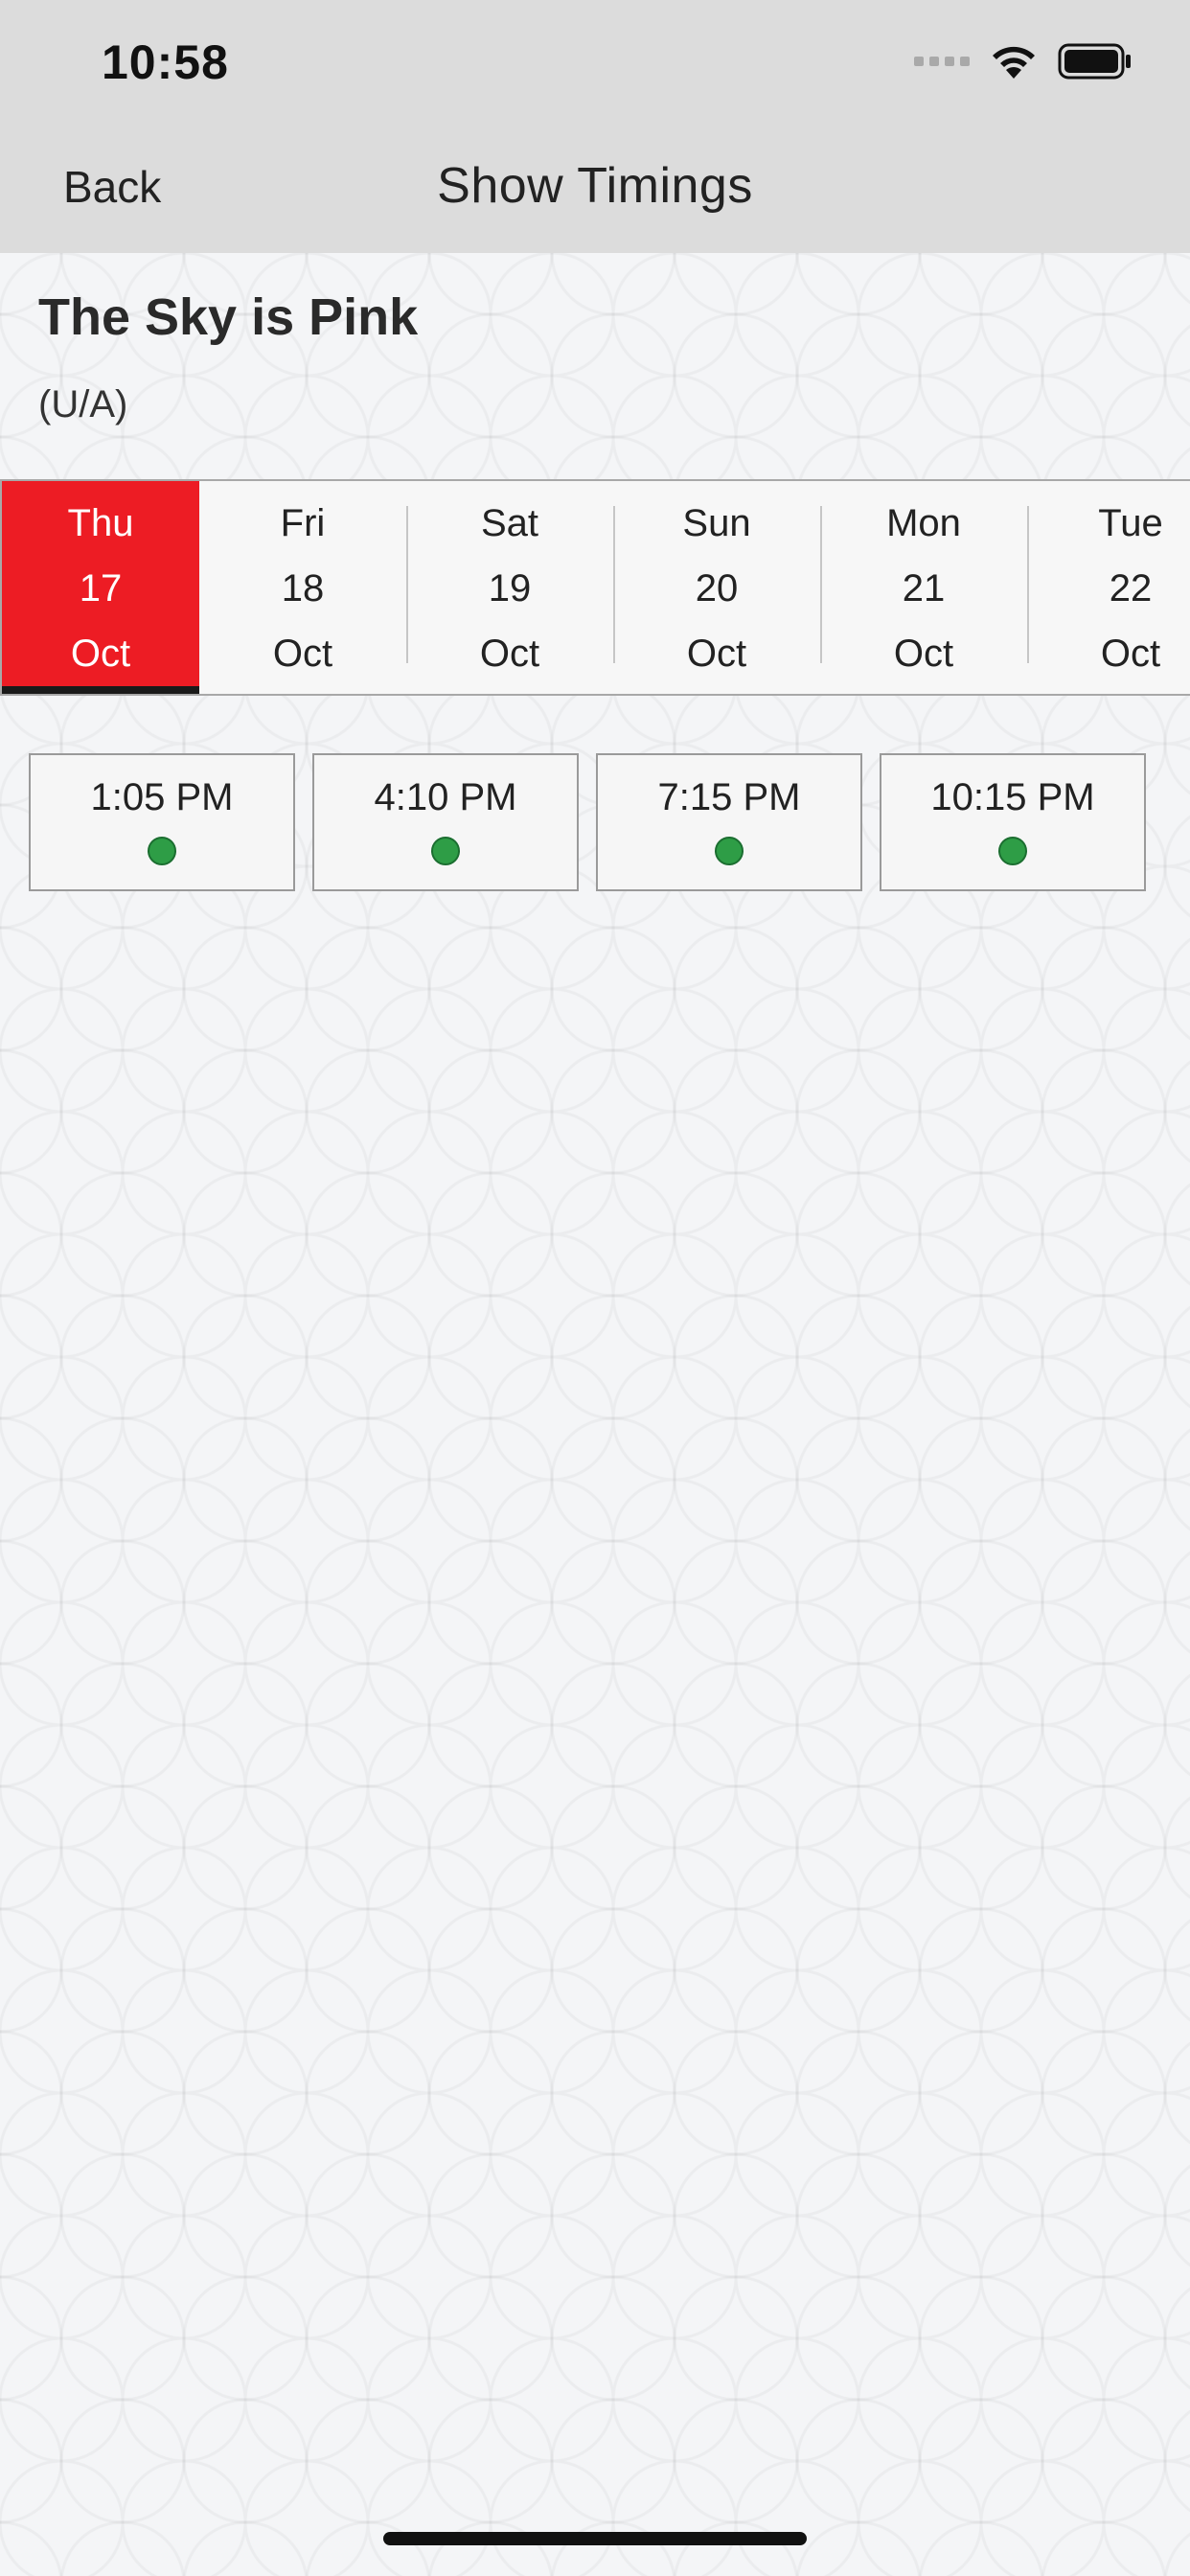 The height and width of the screenshot is (2576, 1190). I want to click on show-time-label: 10:15 PM, so click(1013, 797).